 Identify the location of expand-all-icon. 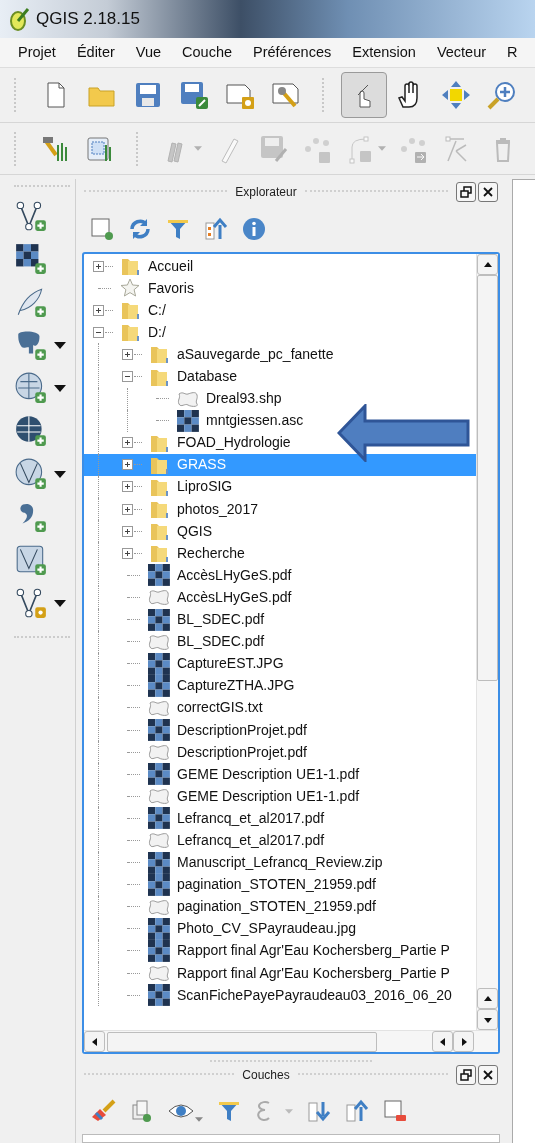
(319, 1111).